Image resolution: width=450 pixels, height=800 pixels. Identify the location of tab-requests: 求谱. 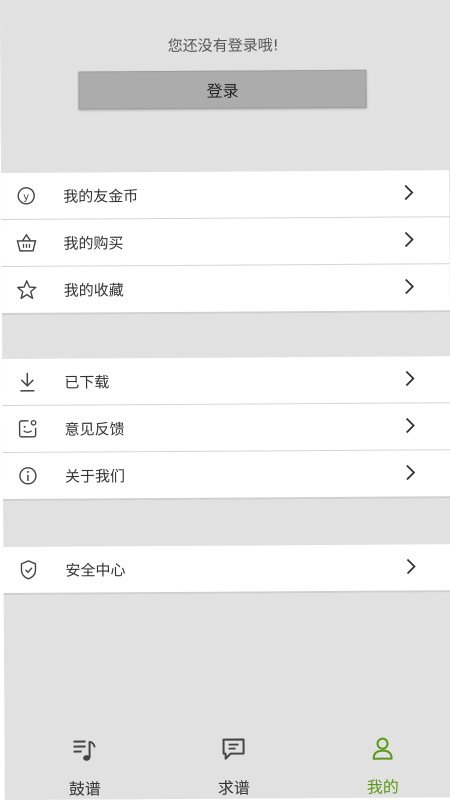
(234, 767).